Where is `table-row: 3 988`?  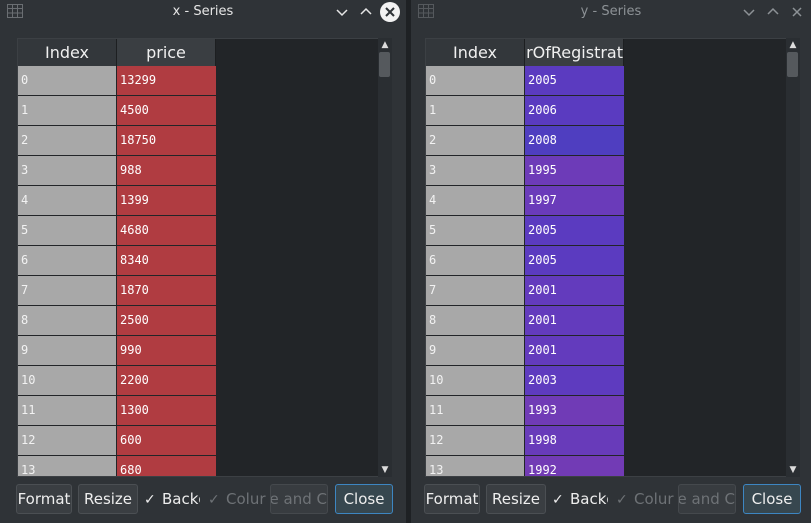 table-row: 3 988 is located at coordinates (117, 171).